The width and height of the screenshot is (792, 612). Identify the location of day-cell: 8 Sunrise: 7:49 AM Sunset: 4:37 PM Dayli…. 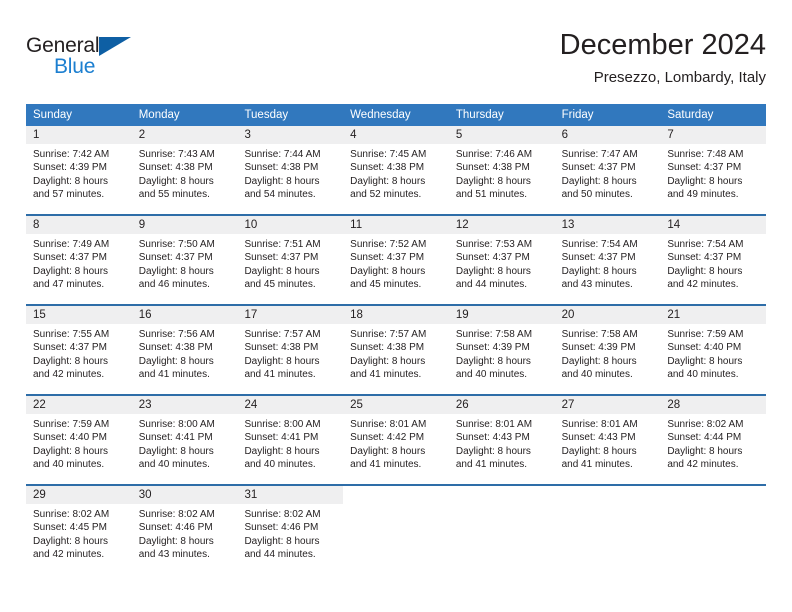
(79, 260).